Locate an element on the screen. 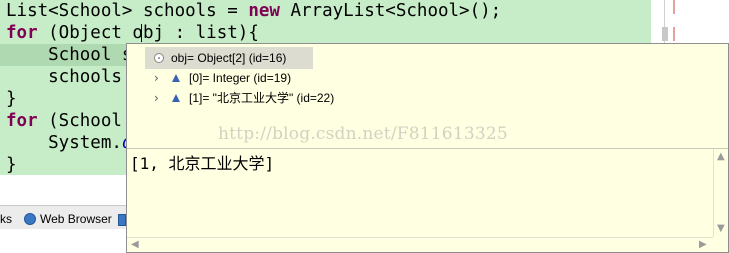 The height and width of the screenshot is (253, 729). code-token: schools. is located at coordinates (69, 77).